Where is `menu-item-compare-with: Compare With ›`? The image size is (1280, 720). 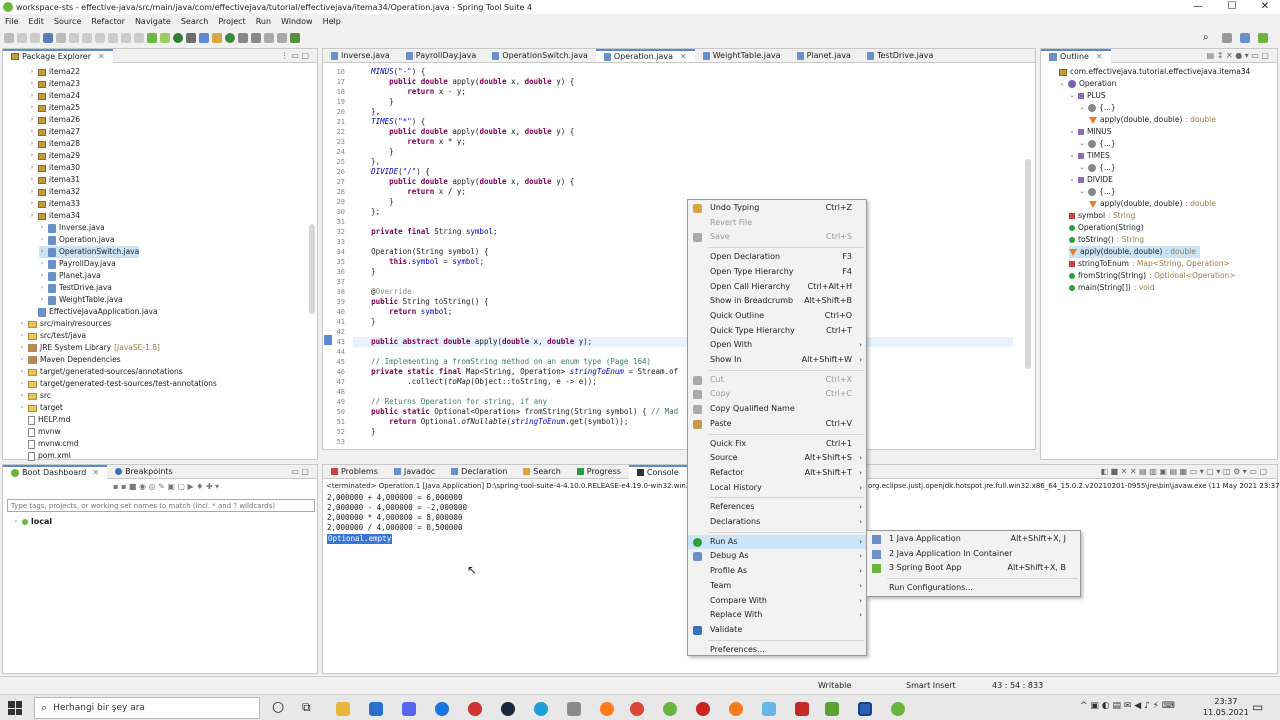
menu-item-compare-with: Compare With › is located at coordinates (777, 601).